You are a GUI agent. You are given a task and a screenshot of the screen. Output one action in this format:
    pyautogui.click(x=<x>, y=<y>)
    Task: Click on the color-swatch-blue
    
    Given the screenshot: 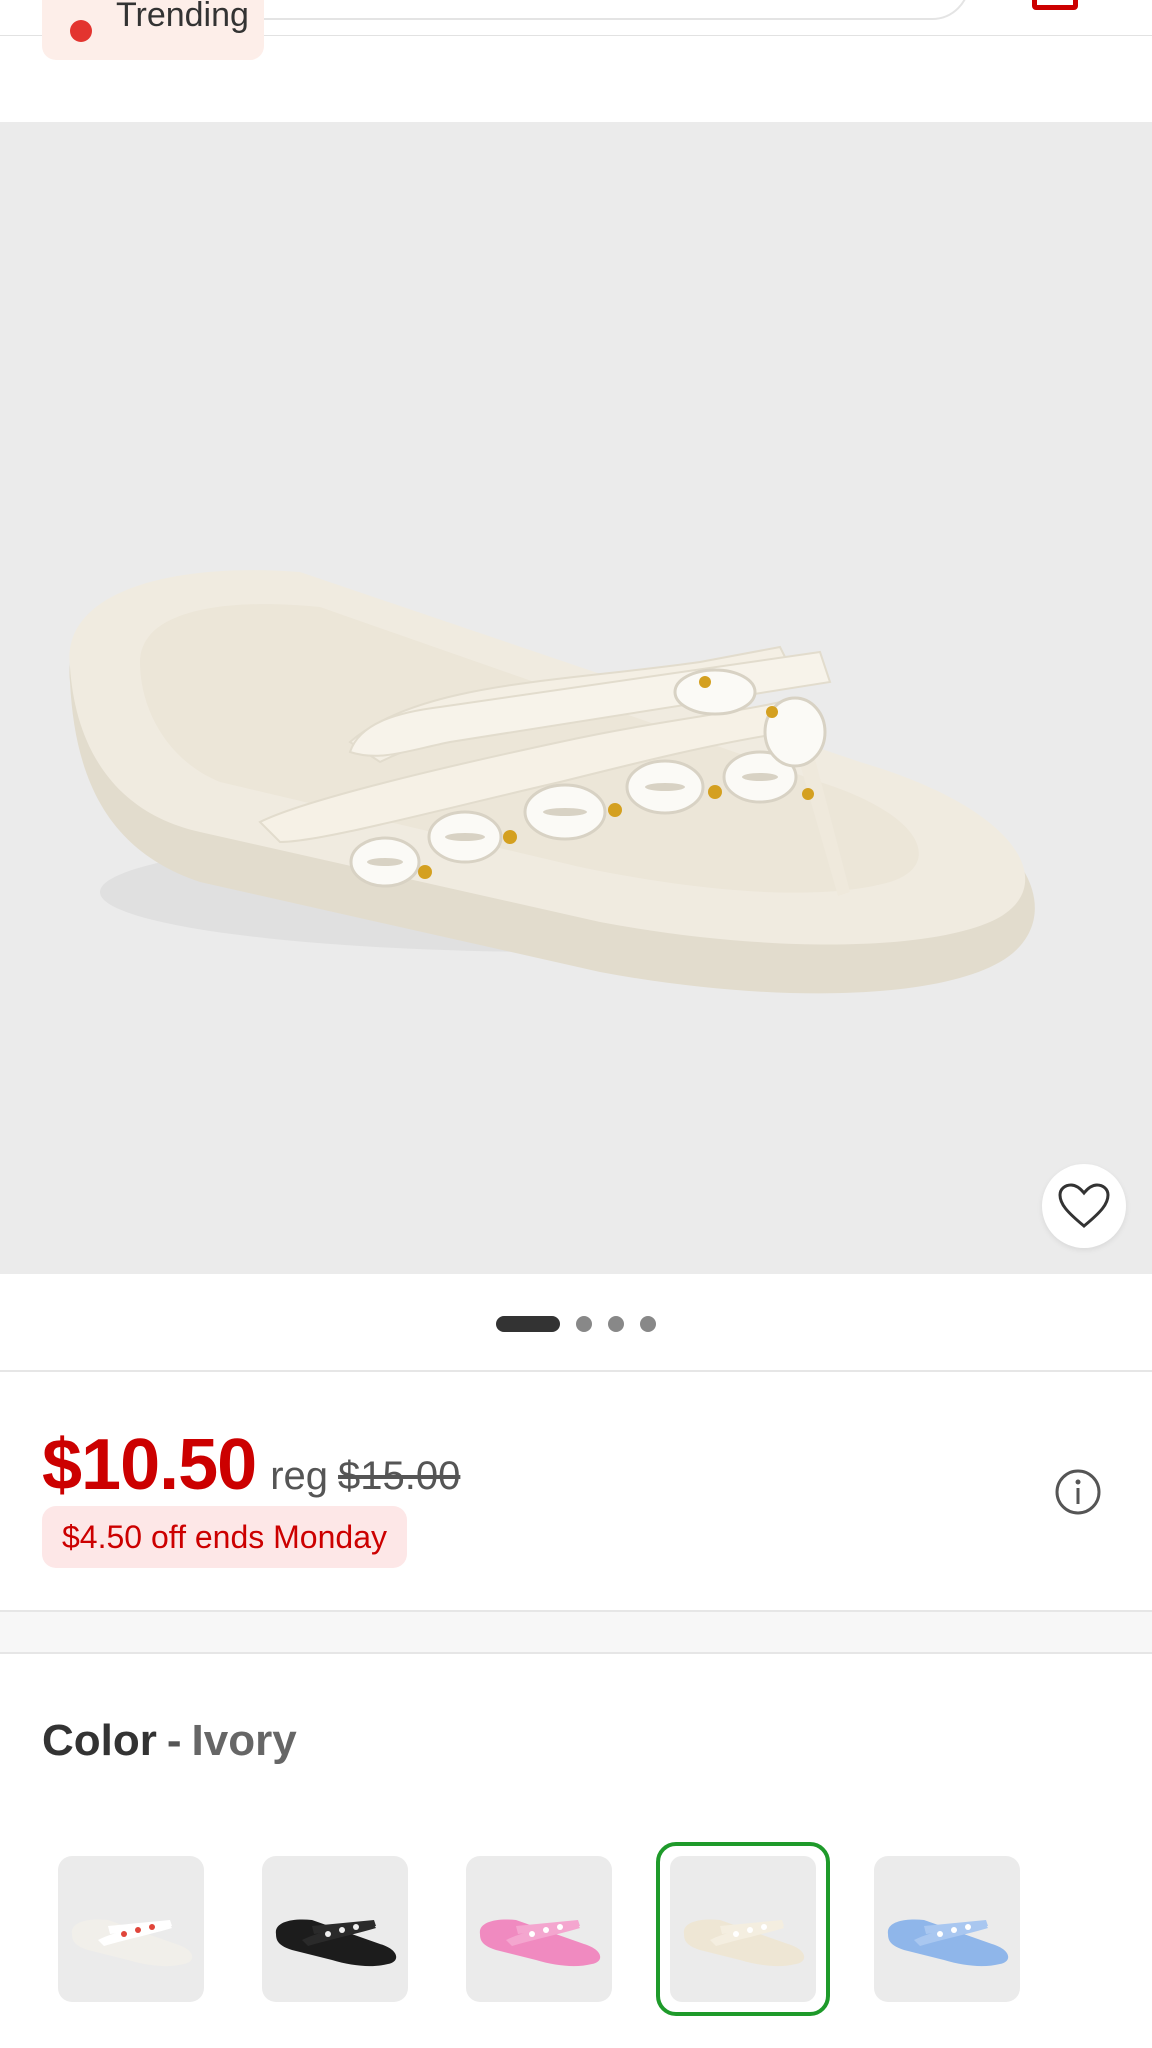 What is the action you would take?
    pyautogui.click(x=947, y=1929)
    